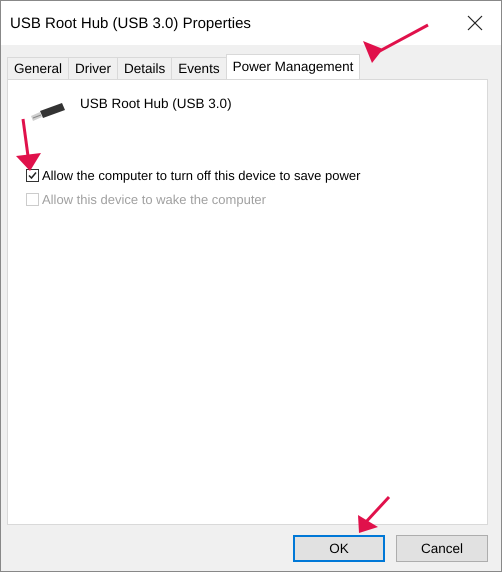  I want to click on dialog-button: OK, so click(339, 548).